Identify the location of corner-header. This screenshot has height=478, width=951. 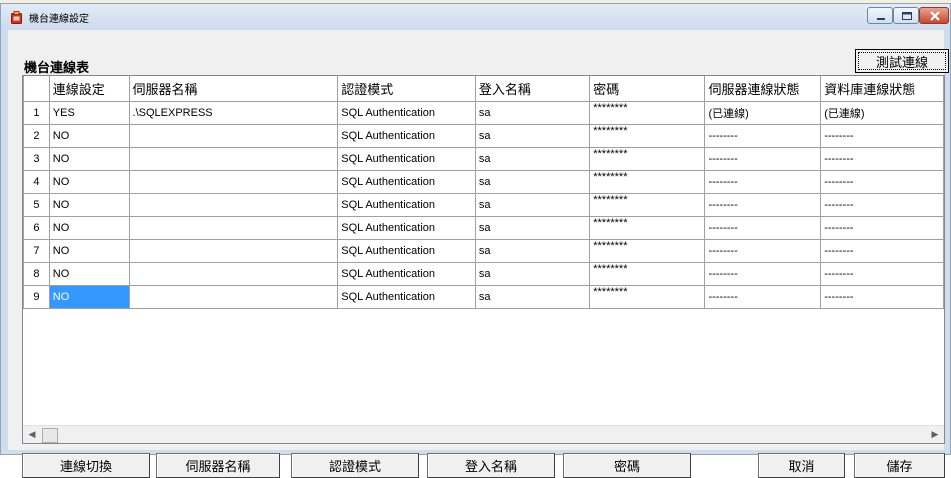
(36, 89).